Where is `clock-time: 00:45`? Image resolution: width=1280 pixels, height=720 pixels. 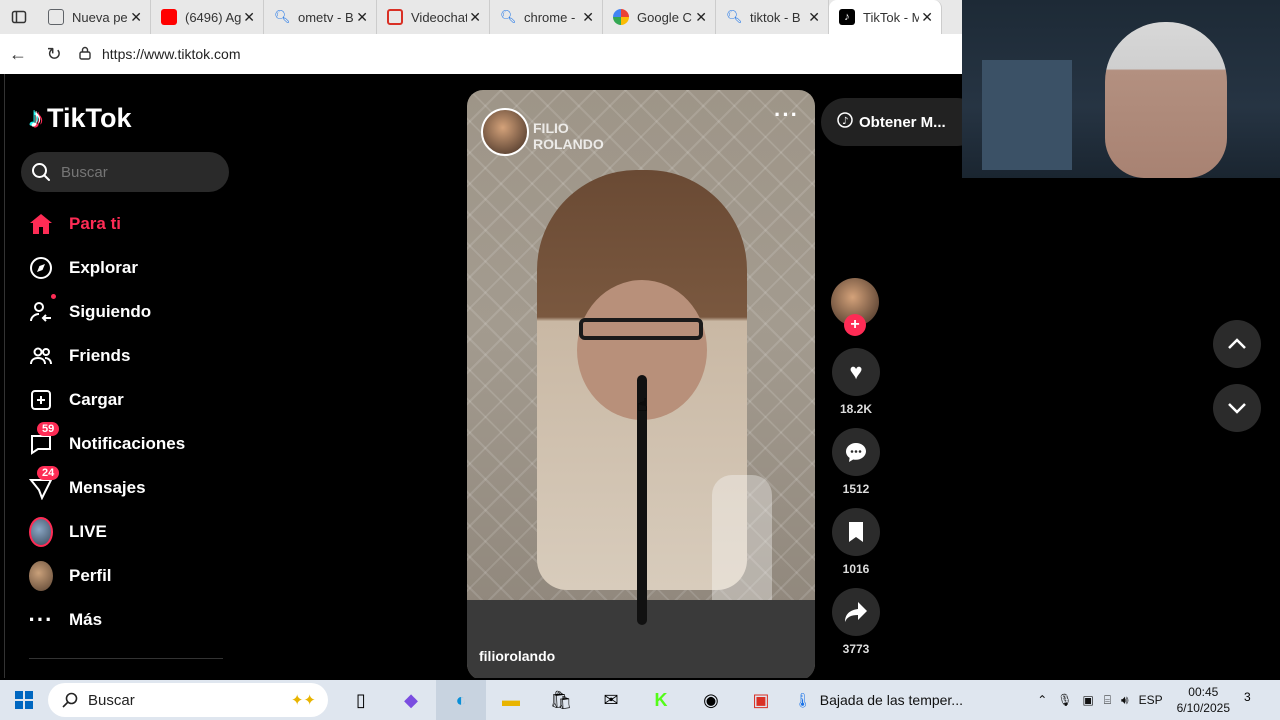
clock-time: 00:45 is located at coordinates (1203, 692).